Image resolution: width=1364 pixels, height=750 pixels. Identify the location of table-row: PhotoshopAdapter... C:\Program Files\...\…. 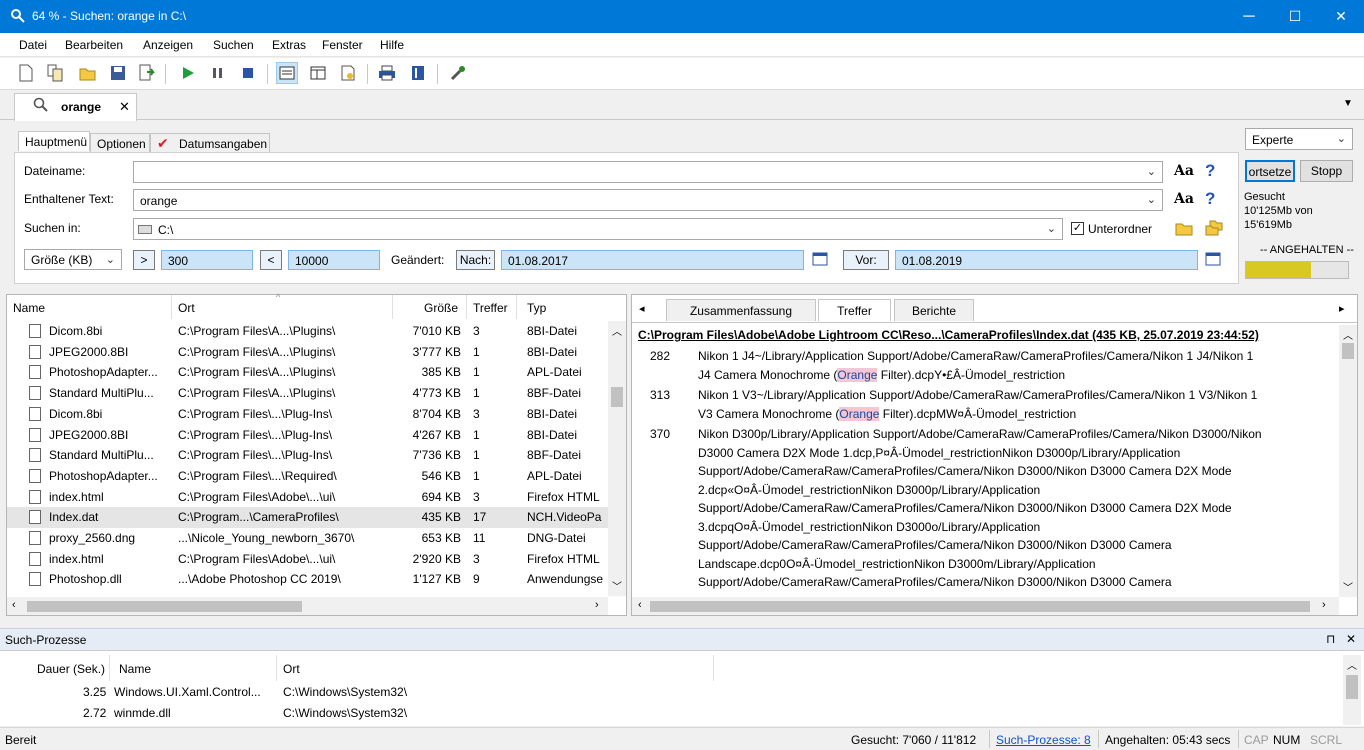
(307, 476).